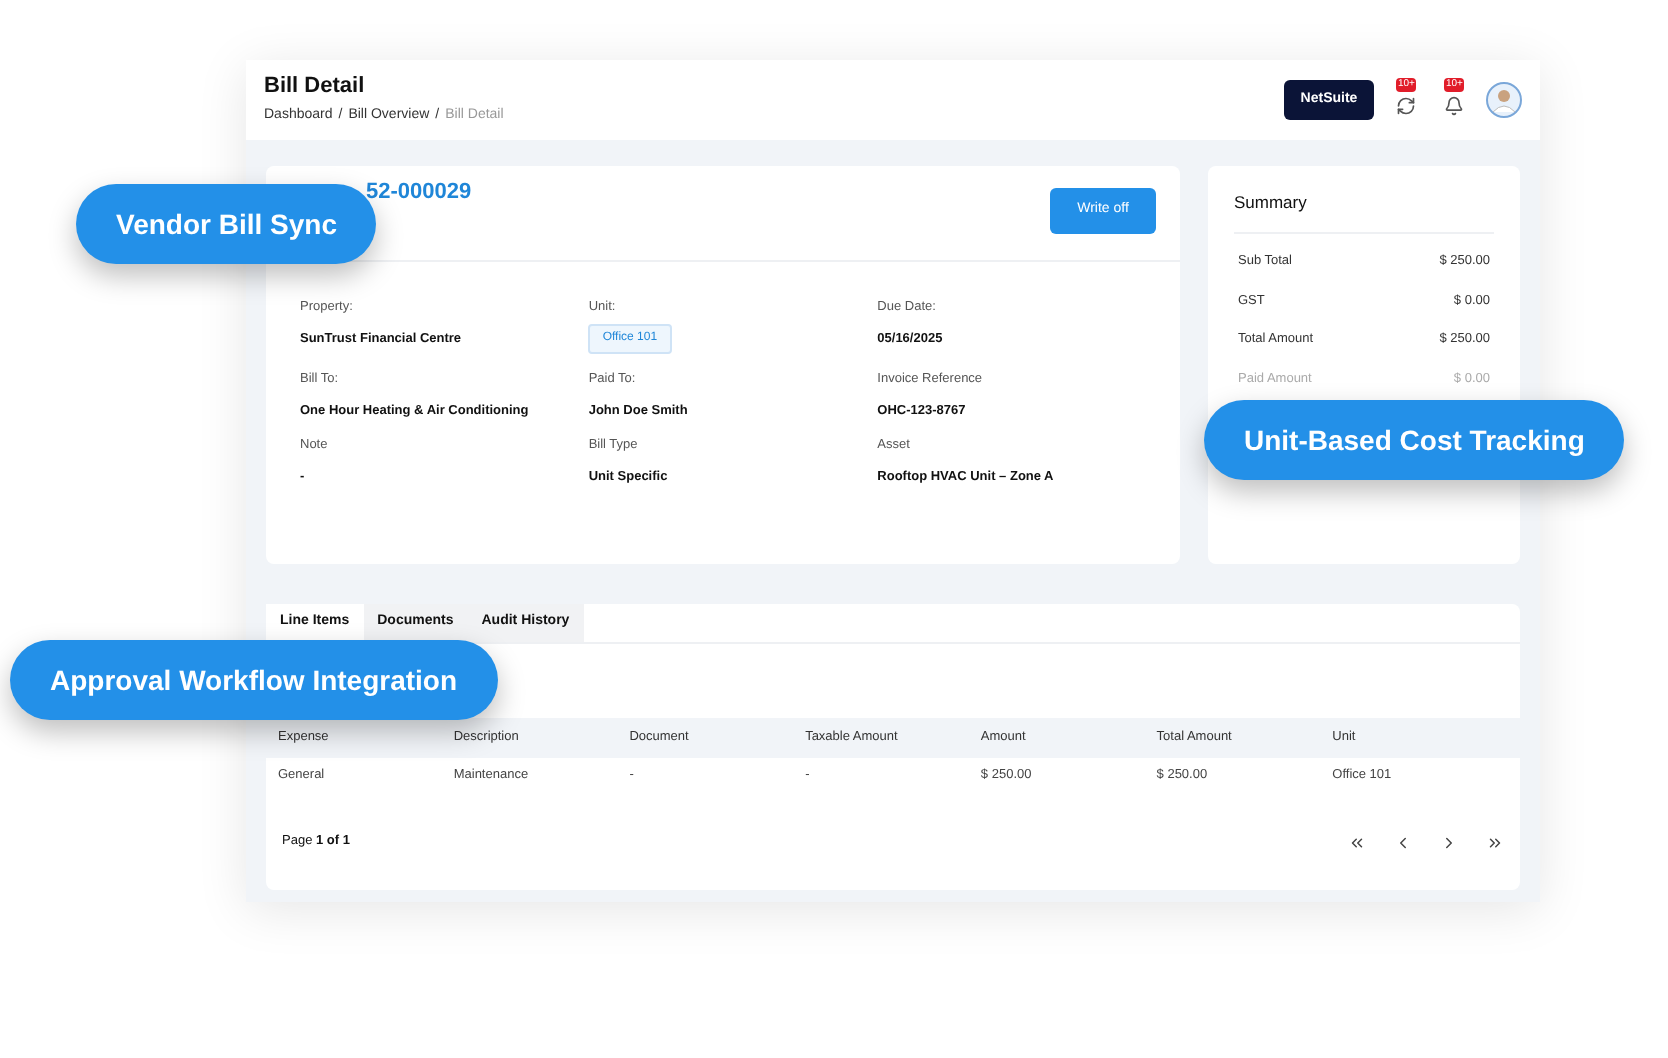 The image size is (1668, 1058). What do you see at coordinates (1454, 106) in the screenshot?
I see `bell-icon` at bounding box center [1454, 106].